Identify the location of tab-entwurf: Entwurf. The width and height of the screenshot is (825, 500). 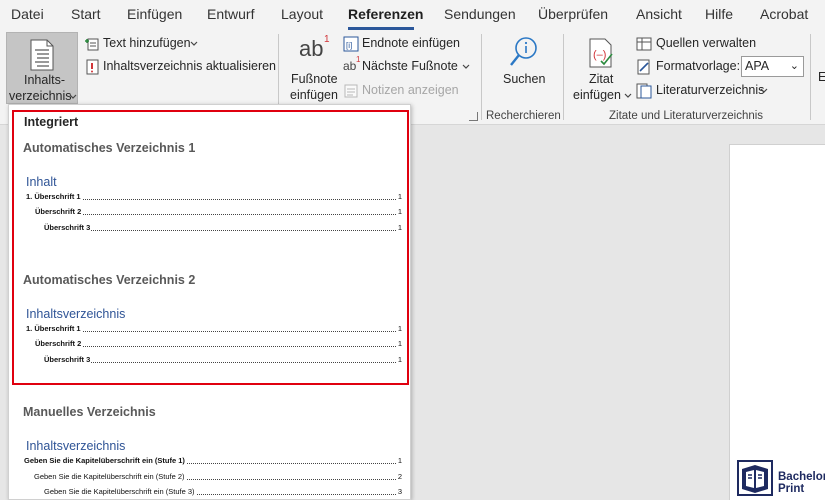
(230, 14).